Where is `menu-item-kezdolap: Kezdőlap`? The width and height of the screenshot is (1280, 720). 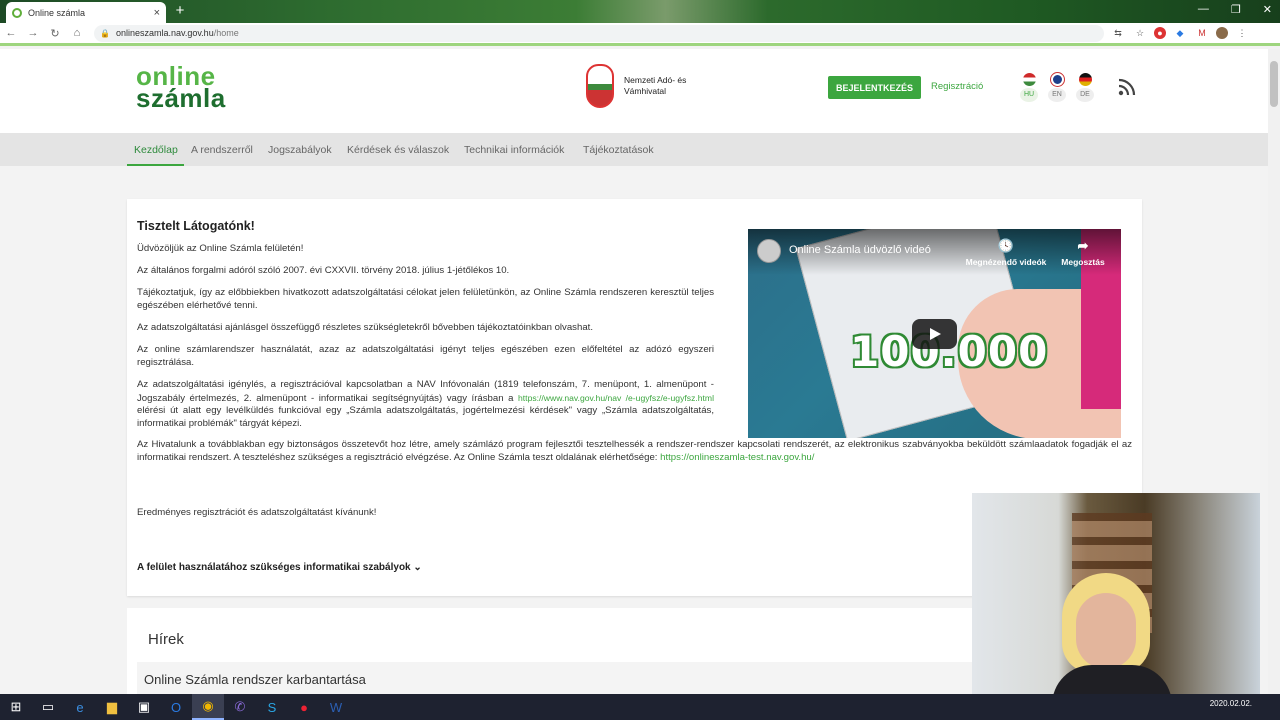 menu-item-kezdolap: Kezdőlap is located at coordinates (156, 150).